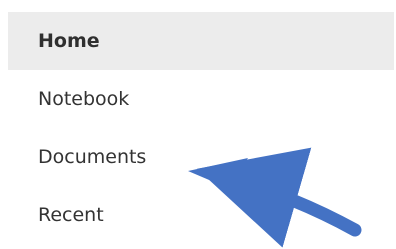  Describe the element at coordinates (71, 215) in the screenshot. I see `nav-item-label: Recent` at that location.